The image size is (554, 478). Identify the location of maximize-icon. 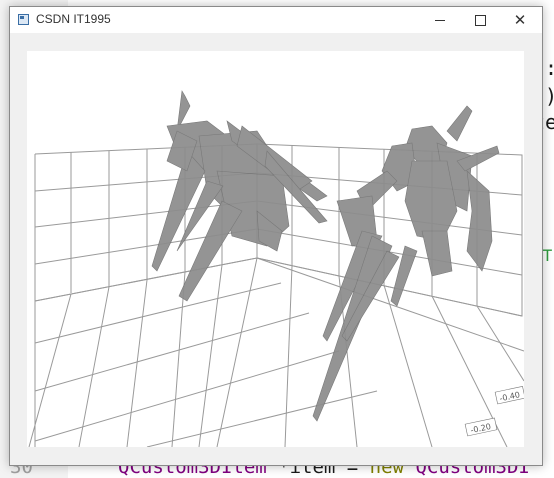
(480, 20).